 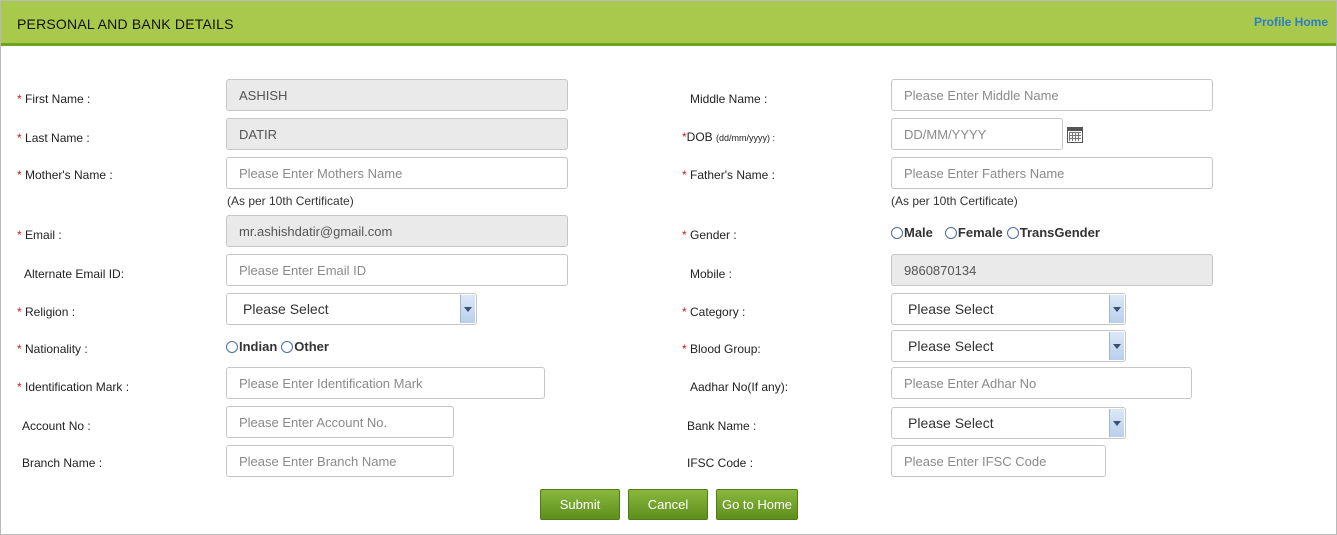 I want to click on middle-name-label: Middle Name :, so click(x=729, y=99).